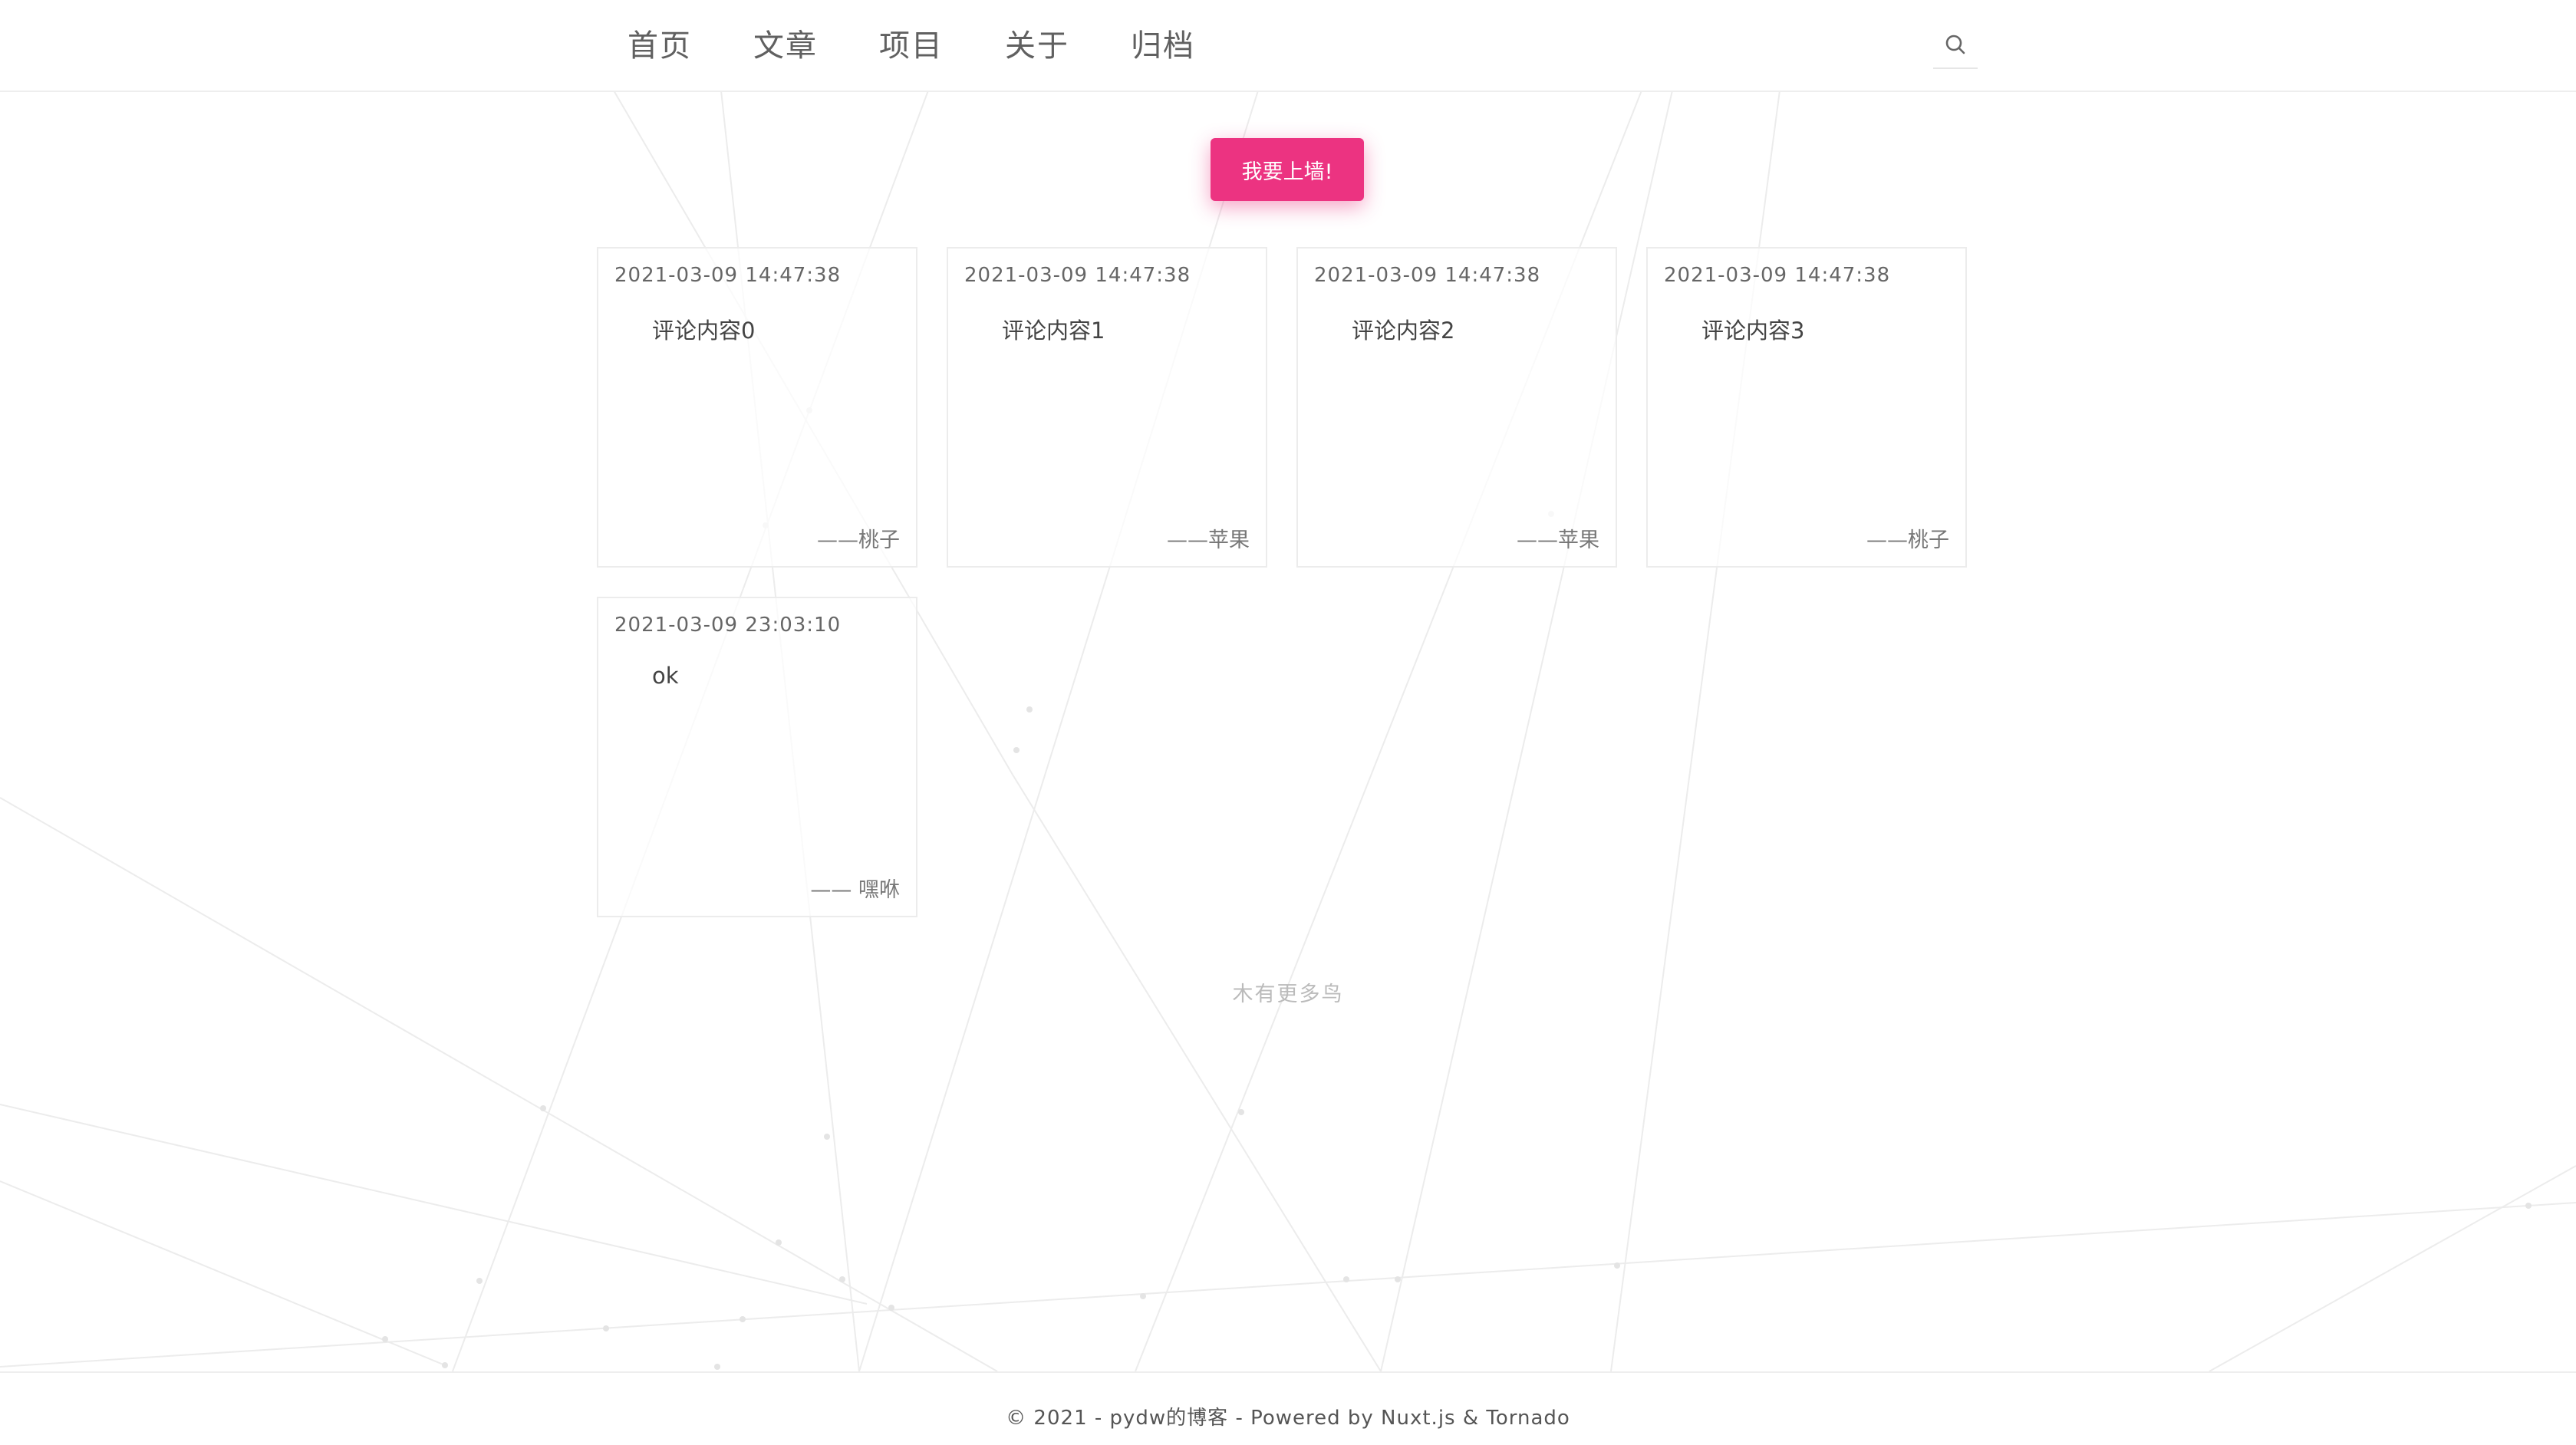 The image size is (2576, 1445). I want to click on nav-item-archive: 归档, so click(1163, 46).